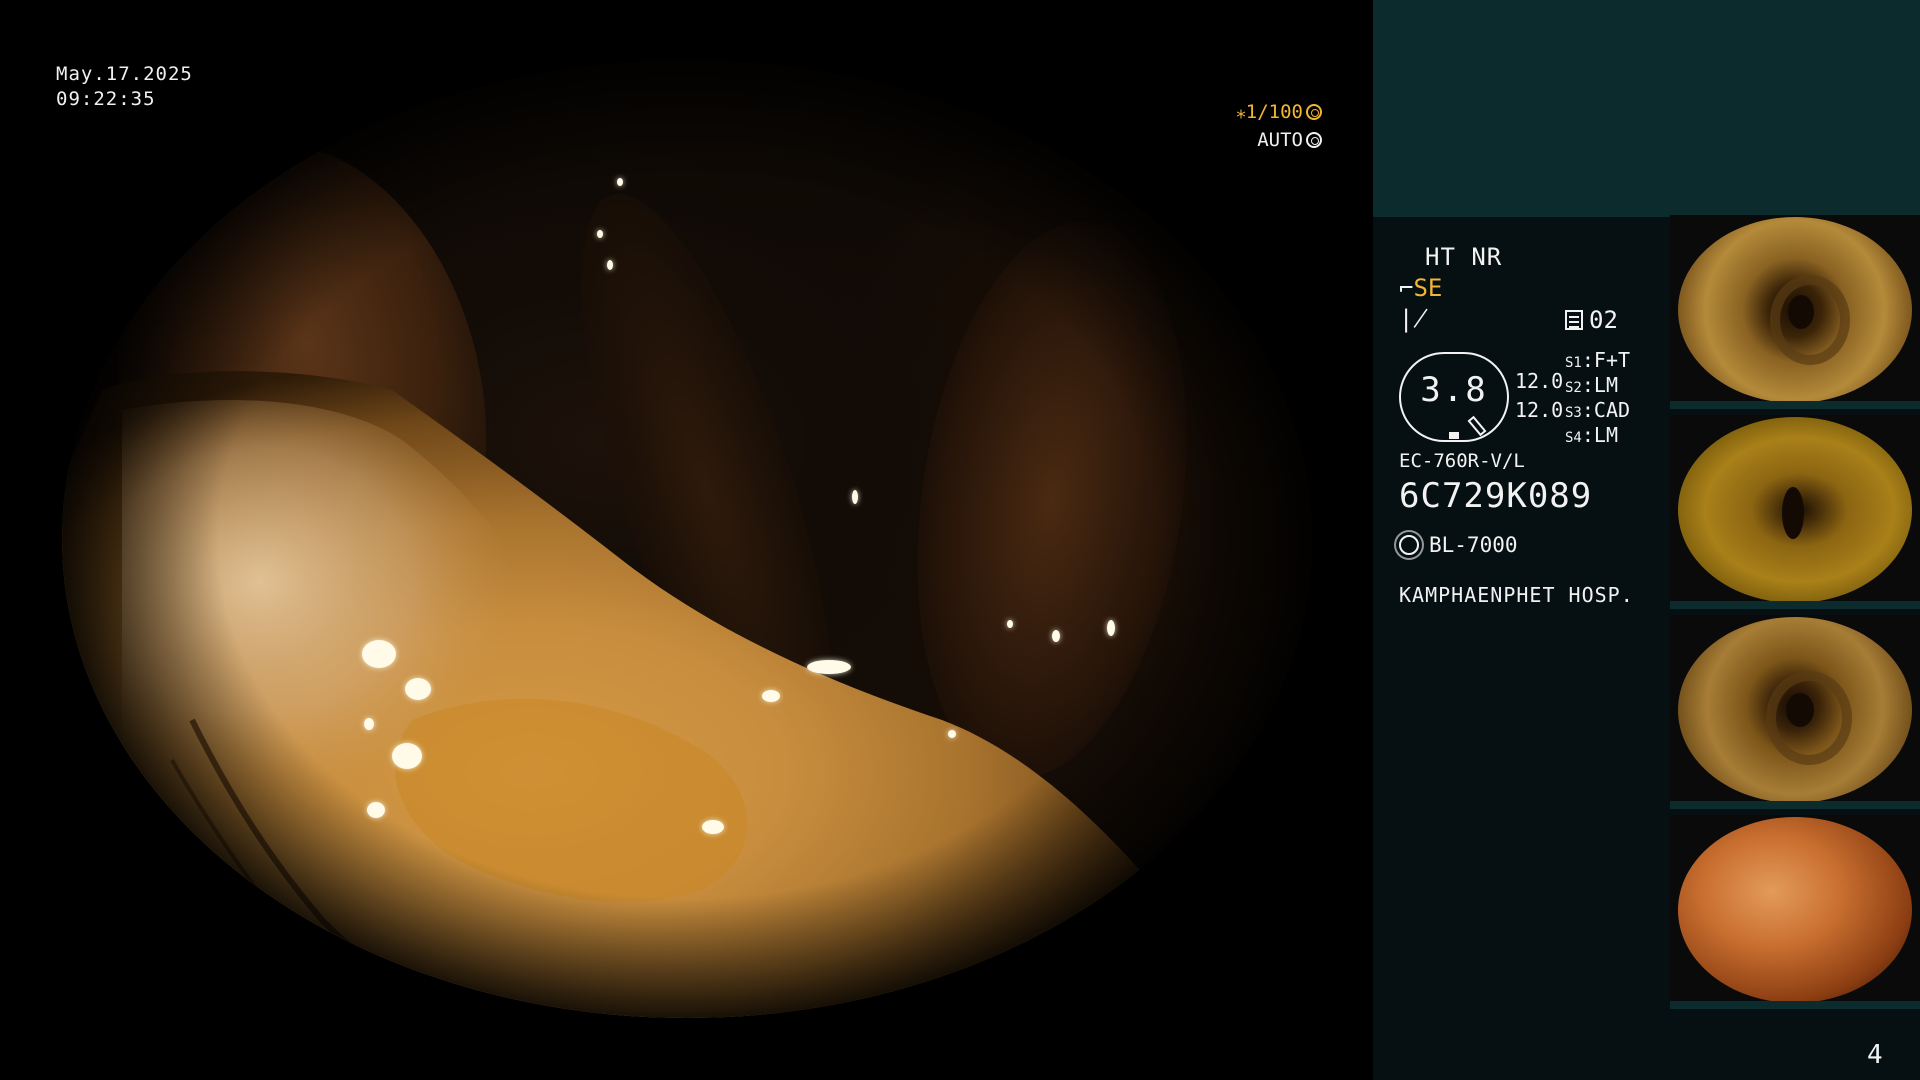  I want to click on scope-serial: 6C729K089, so click(1496, 496).